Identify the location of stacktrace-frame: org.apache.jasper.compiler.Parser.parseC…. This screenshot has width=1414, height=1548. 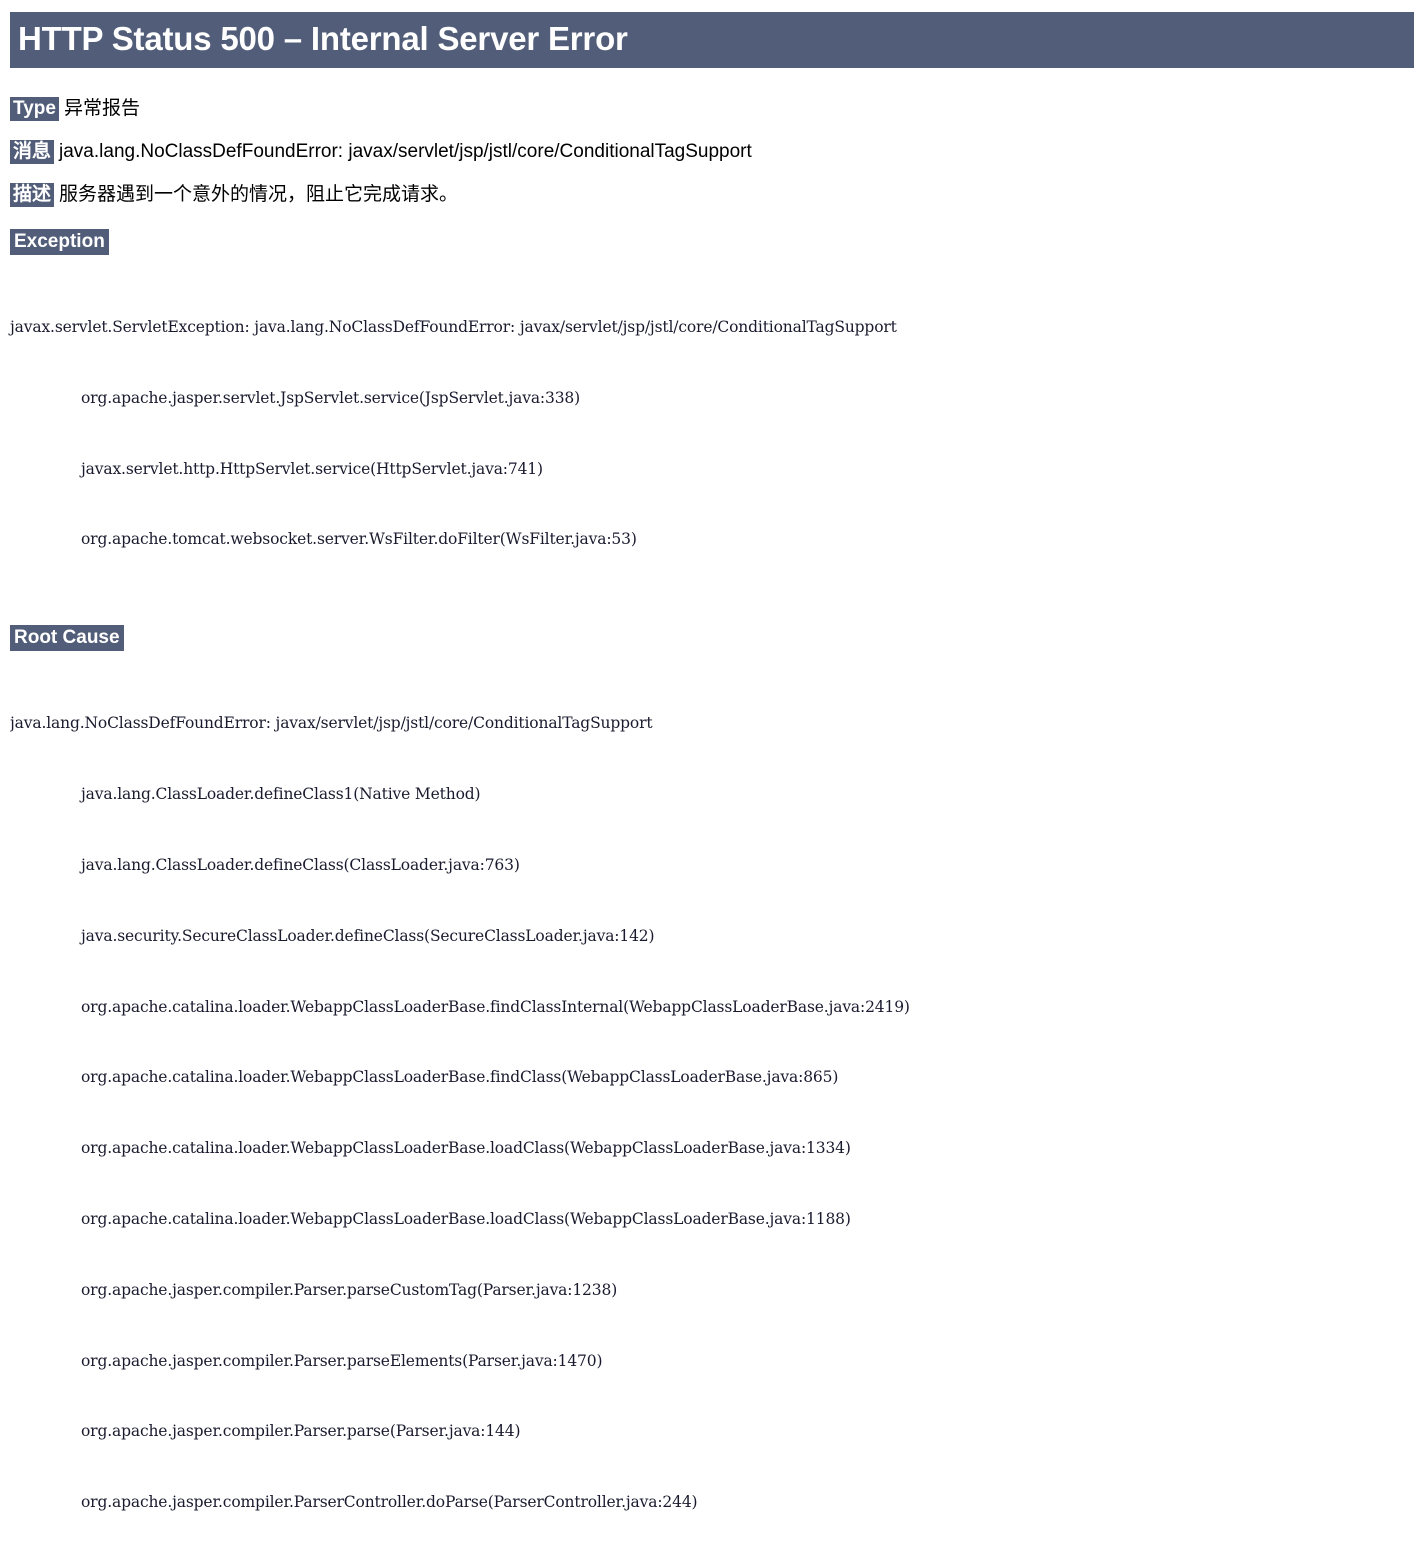
(349, 1289).